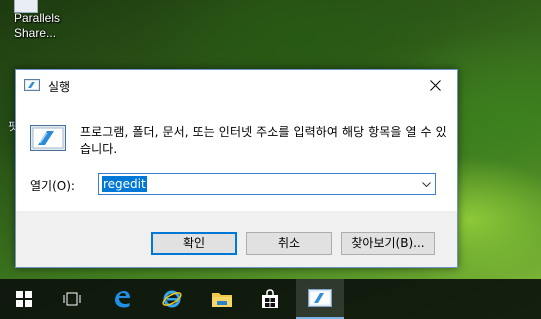 This screenshot has width=541, height=319. Describe the element at coordinates (59, 87) in the screenshot. I see `dialog-title: 실행` at that location.